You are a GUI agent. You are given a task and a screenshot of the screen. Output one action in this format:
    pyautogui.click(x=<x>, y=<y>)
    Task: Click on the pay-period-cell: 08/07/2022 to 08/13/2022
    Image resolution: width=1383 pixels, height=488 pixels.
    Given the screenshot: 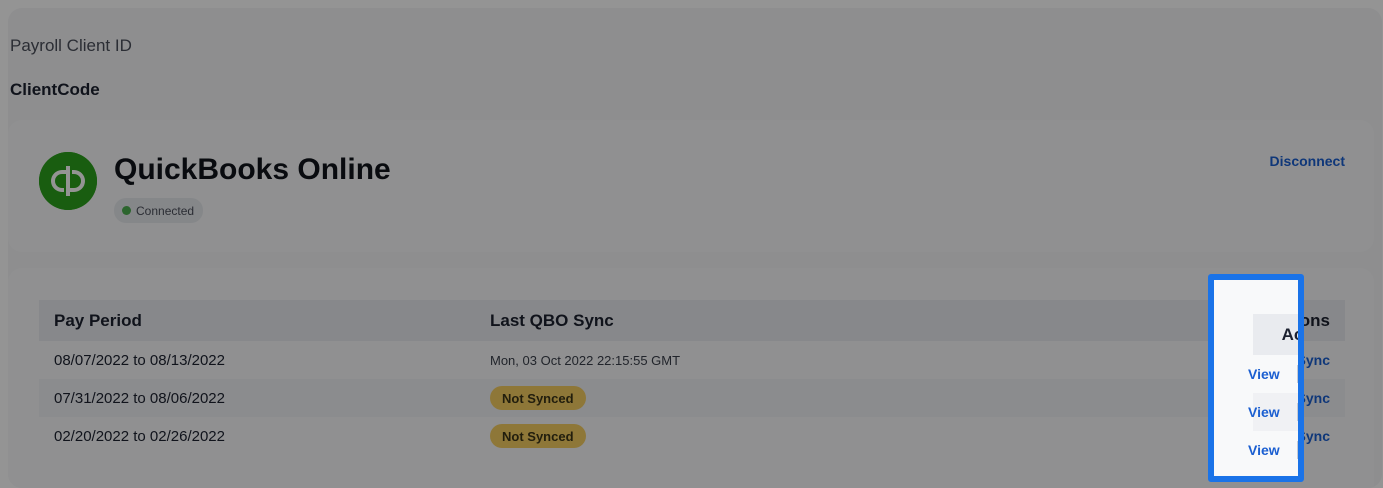 What is the action you would take?
    pyautogui.click(x=139, y=360)
    